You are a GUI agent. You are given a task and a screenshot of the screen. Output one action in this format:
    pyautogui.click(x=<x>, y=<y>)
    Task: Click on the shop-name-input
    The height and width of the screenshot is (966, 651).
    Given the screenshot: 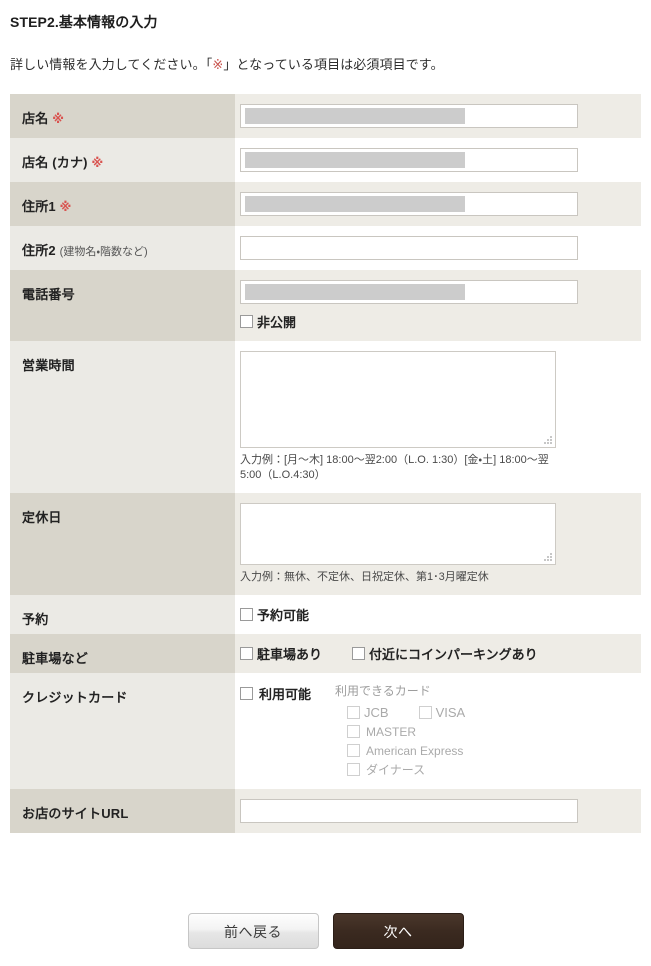 What is the action you would take?
    pyautogui.click(x=409, y=116)
    